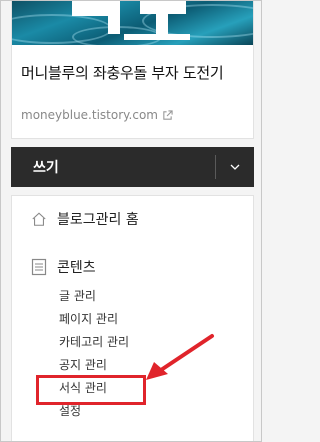 The height and width of the screenshot is (442, 320). I want to click on submenu-item-category-manage: 카테고리 관리, so click(94, 342).